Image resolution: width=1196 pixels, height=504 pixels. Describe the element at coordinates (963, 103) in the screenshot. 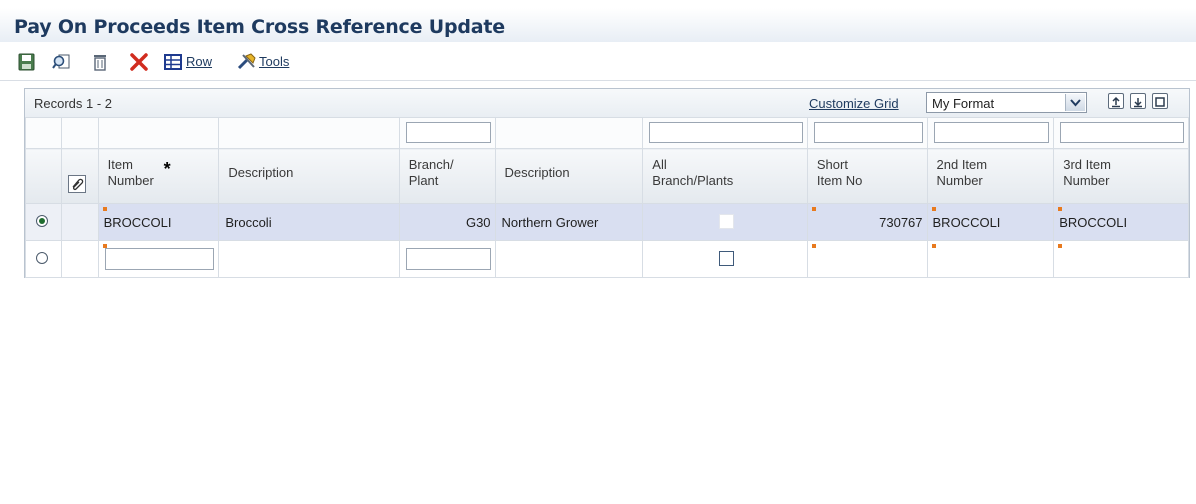

I see `grid-format-value: My Format` at that location.